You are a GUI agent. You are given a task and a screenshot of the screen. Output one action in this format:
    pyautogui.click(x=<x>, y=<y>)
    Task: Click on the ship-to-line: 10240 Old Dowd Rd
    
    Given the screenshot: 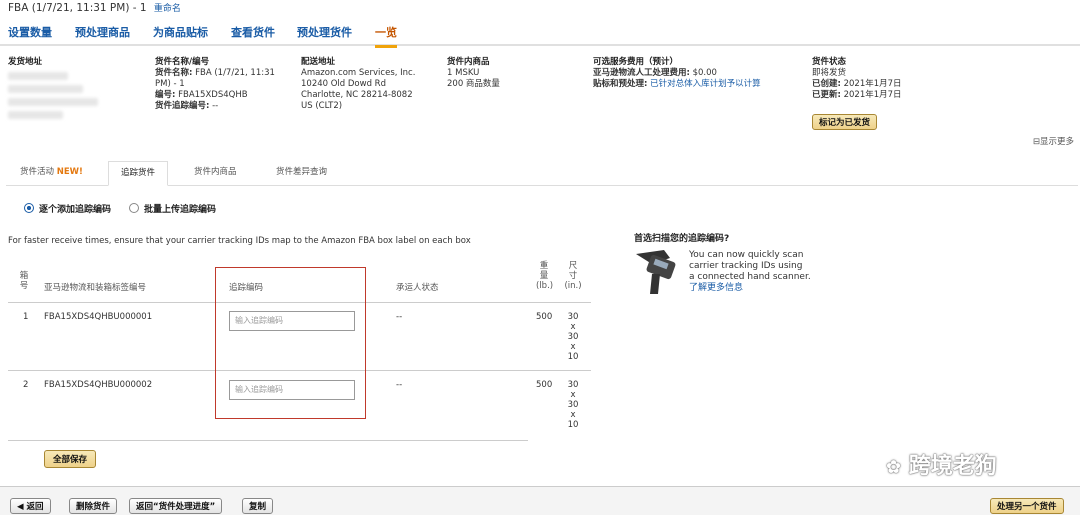 What is the action you would take?
    pyautogui.click(x=343, y=84)
    